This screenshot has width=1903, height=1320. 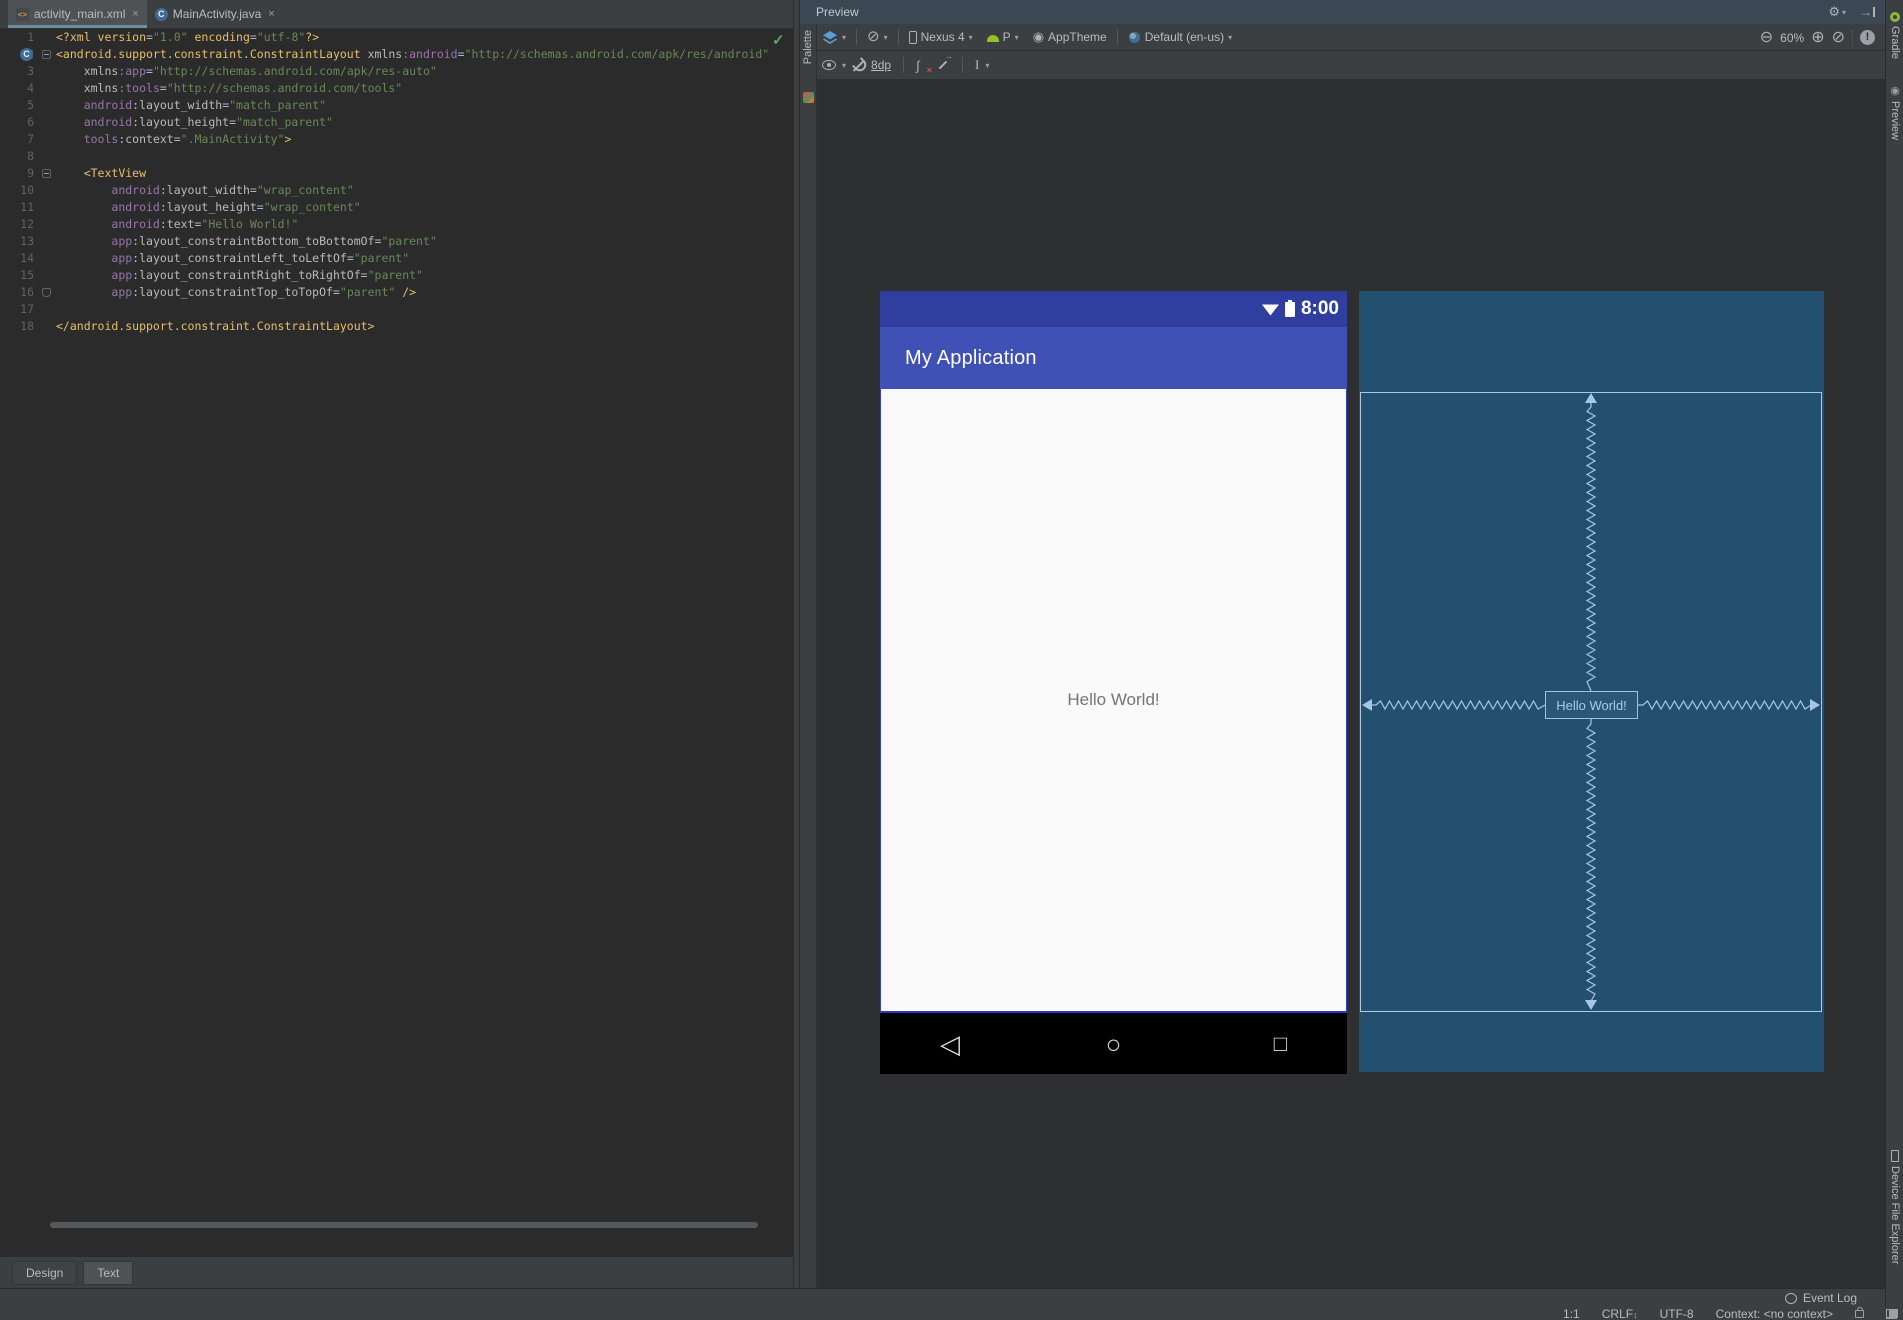 What do you see at coordinates (1895, 17) in the screenshot?
I see `gradle-icon` at bounding box center [1895, 17].